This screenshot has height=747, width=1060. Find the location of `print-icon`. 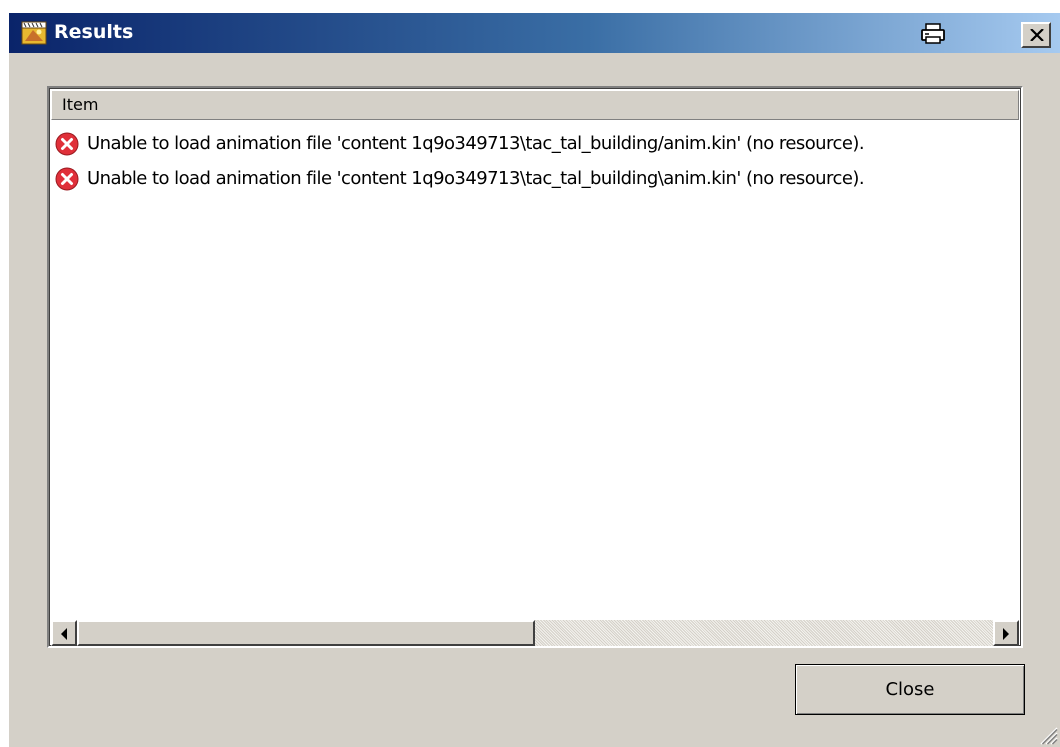

print-icon is located at coordinates (933, 34).